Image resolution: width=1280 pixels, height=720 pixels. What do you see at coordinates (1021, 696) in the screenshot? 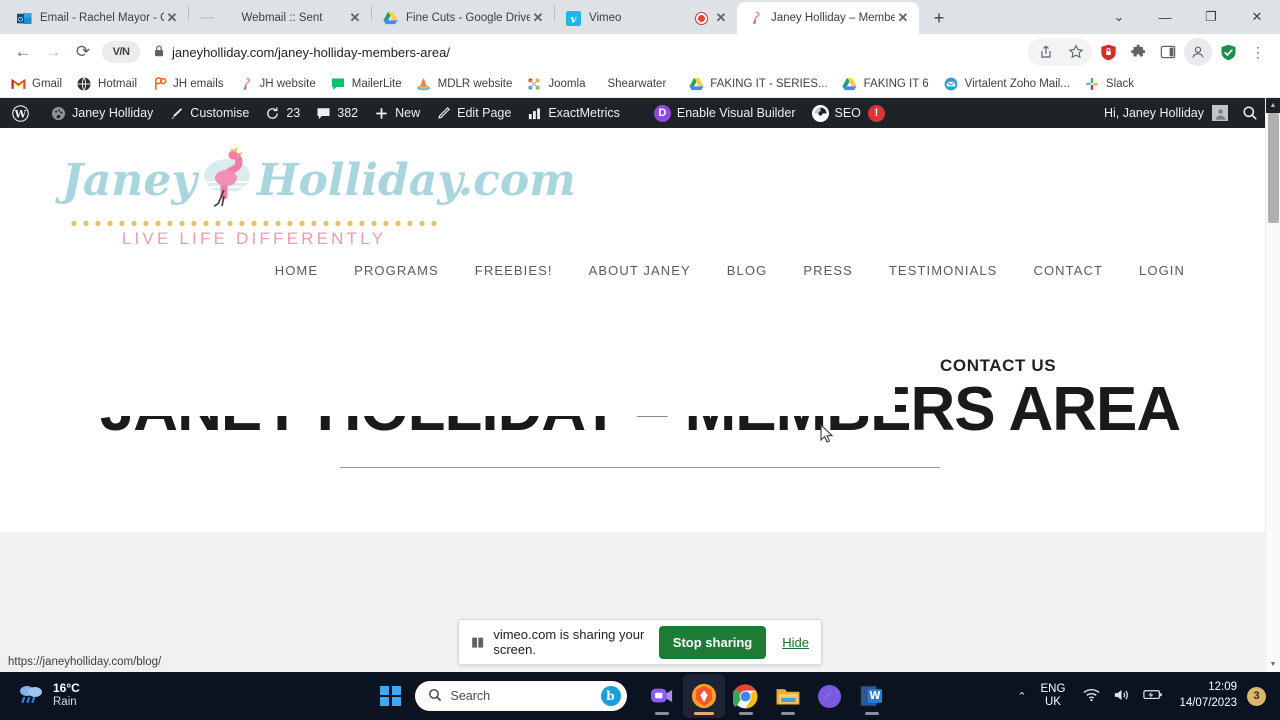
I see `show-hidden-icons-icon: ⌃` at bounding box center [1021, 696].